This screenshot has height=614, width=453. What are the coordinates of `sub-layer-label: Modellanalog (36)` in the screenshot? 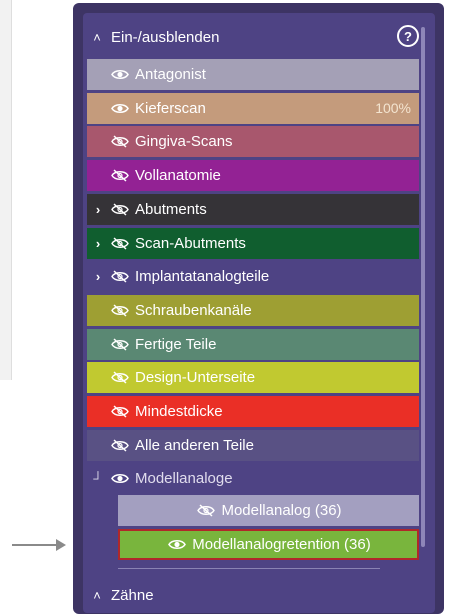 It's located at (281, 510).